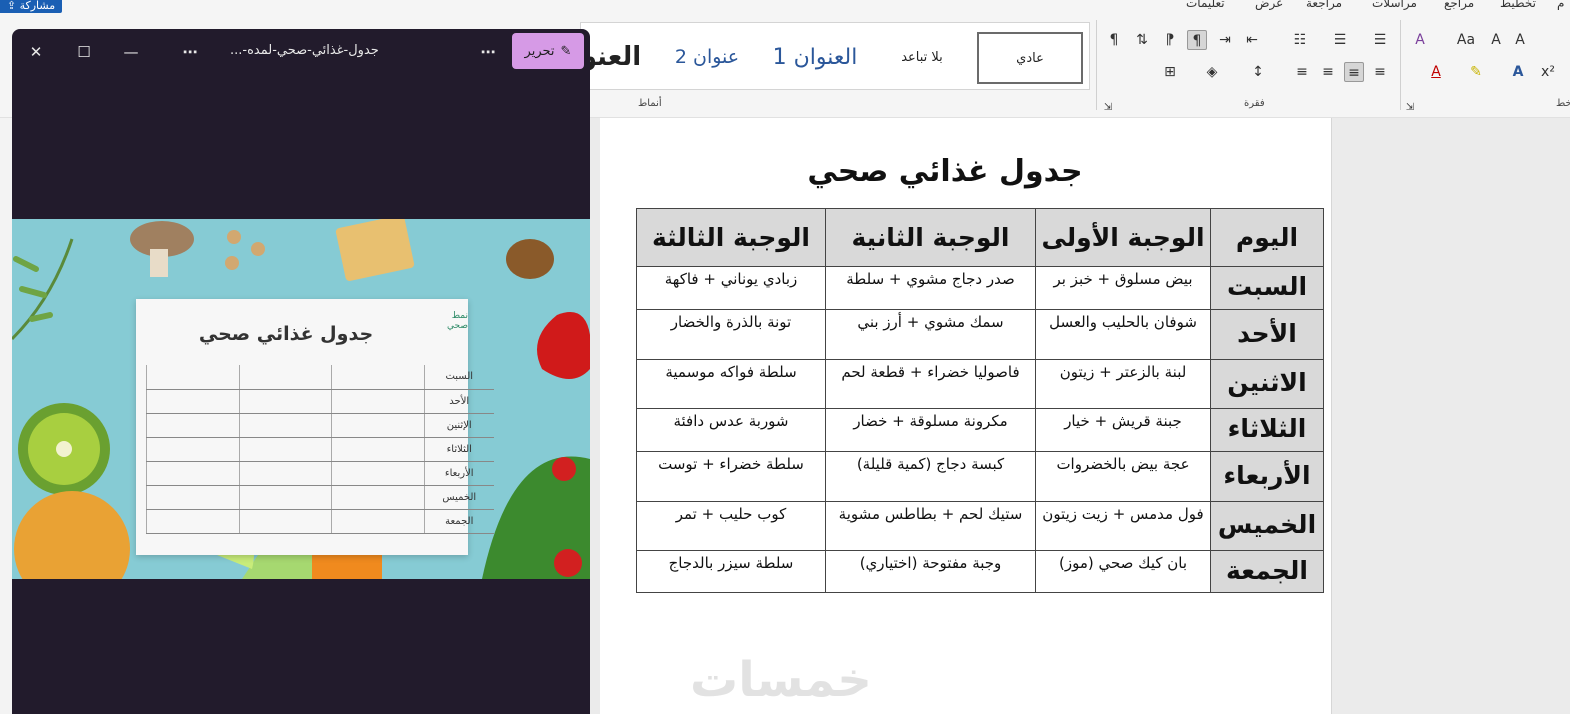  Describe the element at coordinates (190, 52) in the screenshot. I see `more-options-icon: ⋯` at that location.